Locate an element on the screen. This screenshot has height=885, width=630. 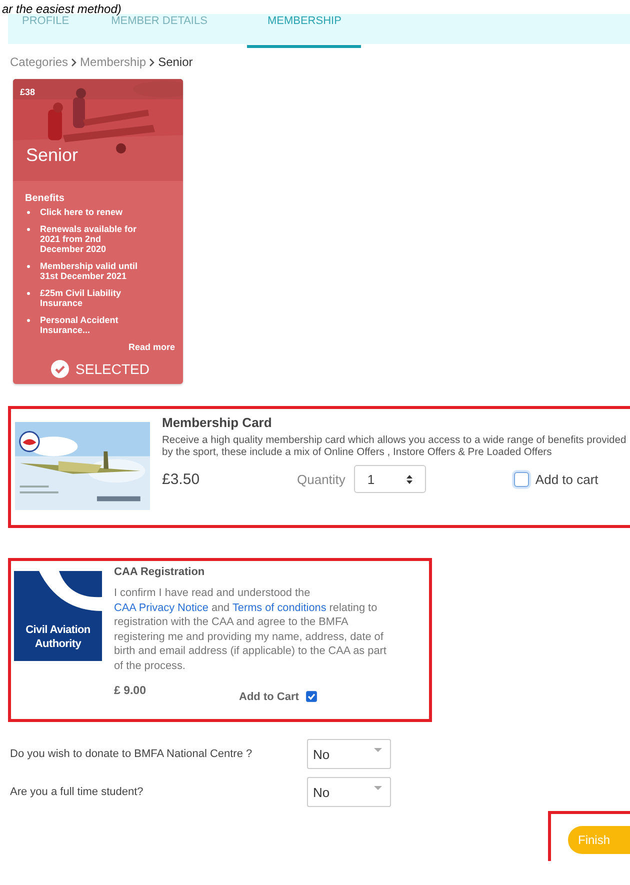
benefits-heading: Benefits is located at coordinates (45, 198).